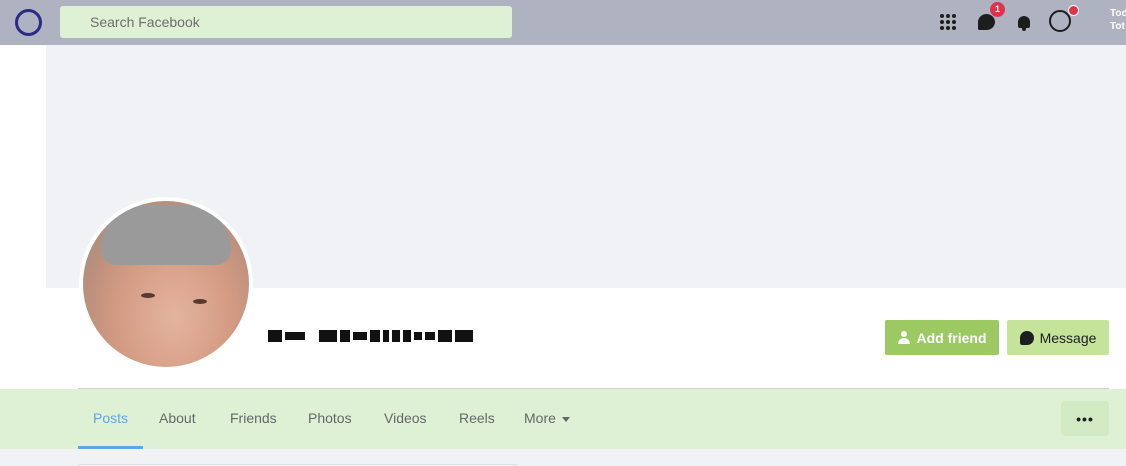  What do you see at coordinates (1024, 22) in the screenshot?
I see `notifications-bell-icon` at bounding box center [1024, 22].